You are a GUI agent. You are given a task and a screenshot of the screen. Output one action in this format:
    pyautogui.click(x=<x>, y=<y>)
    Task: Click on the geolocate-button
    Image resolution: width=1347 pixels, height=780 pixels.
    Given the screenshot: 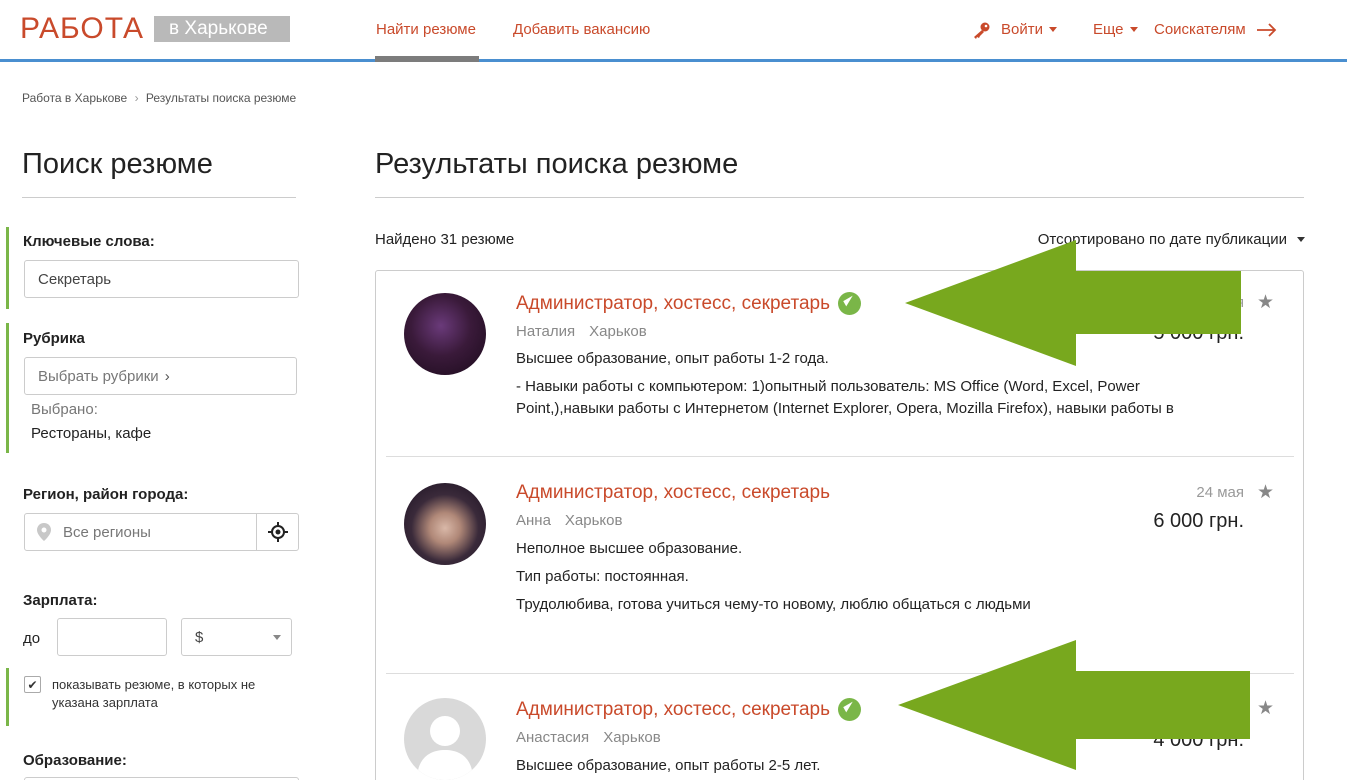 What is the action you would take?
    pyautogui.click(x=277, y=532)
    